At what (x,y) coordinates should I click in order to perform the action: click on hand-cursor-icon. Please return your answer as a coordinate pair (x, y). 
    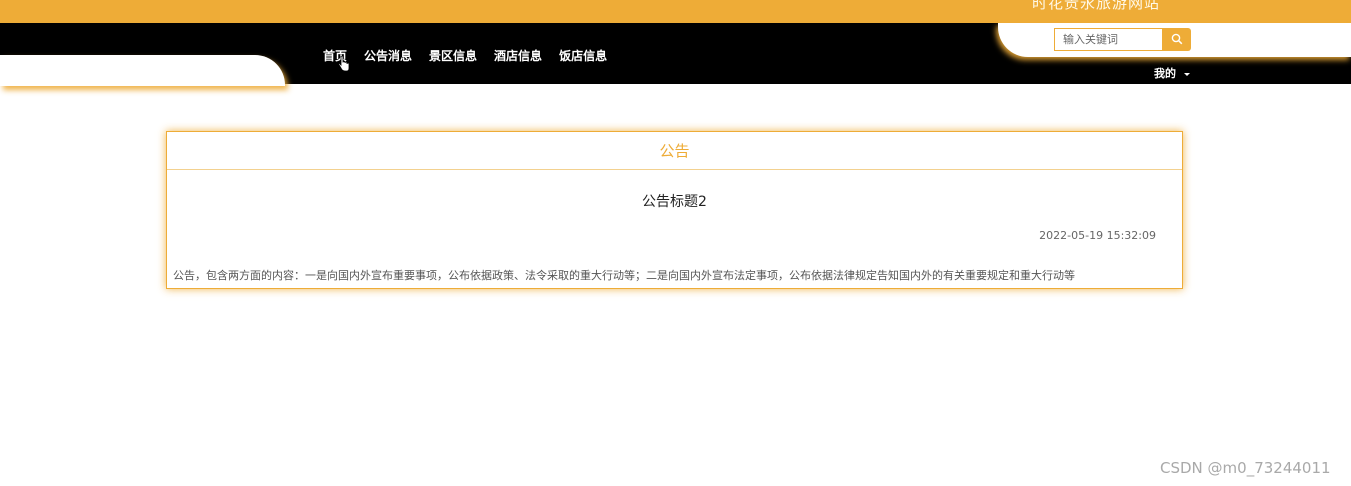
    Looking at the image, I should click on (344, 65).